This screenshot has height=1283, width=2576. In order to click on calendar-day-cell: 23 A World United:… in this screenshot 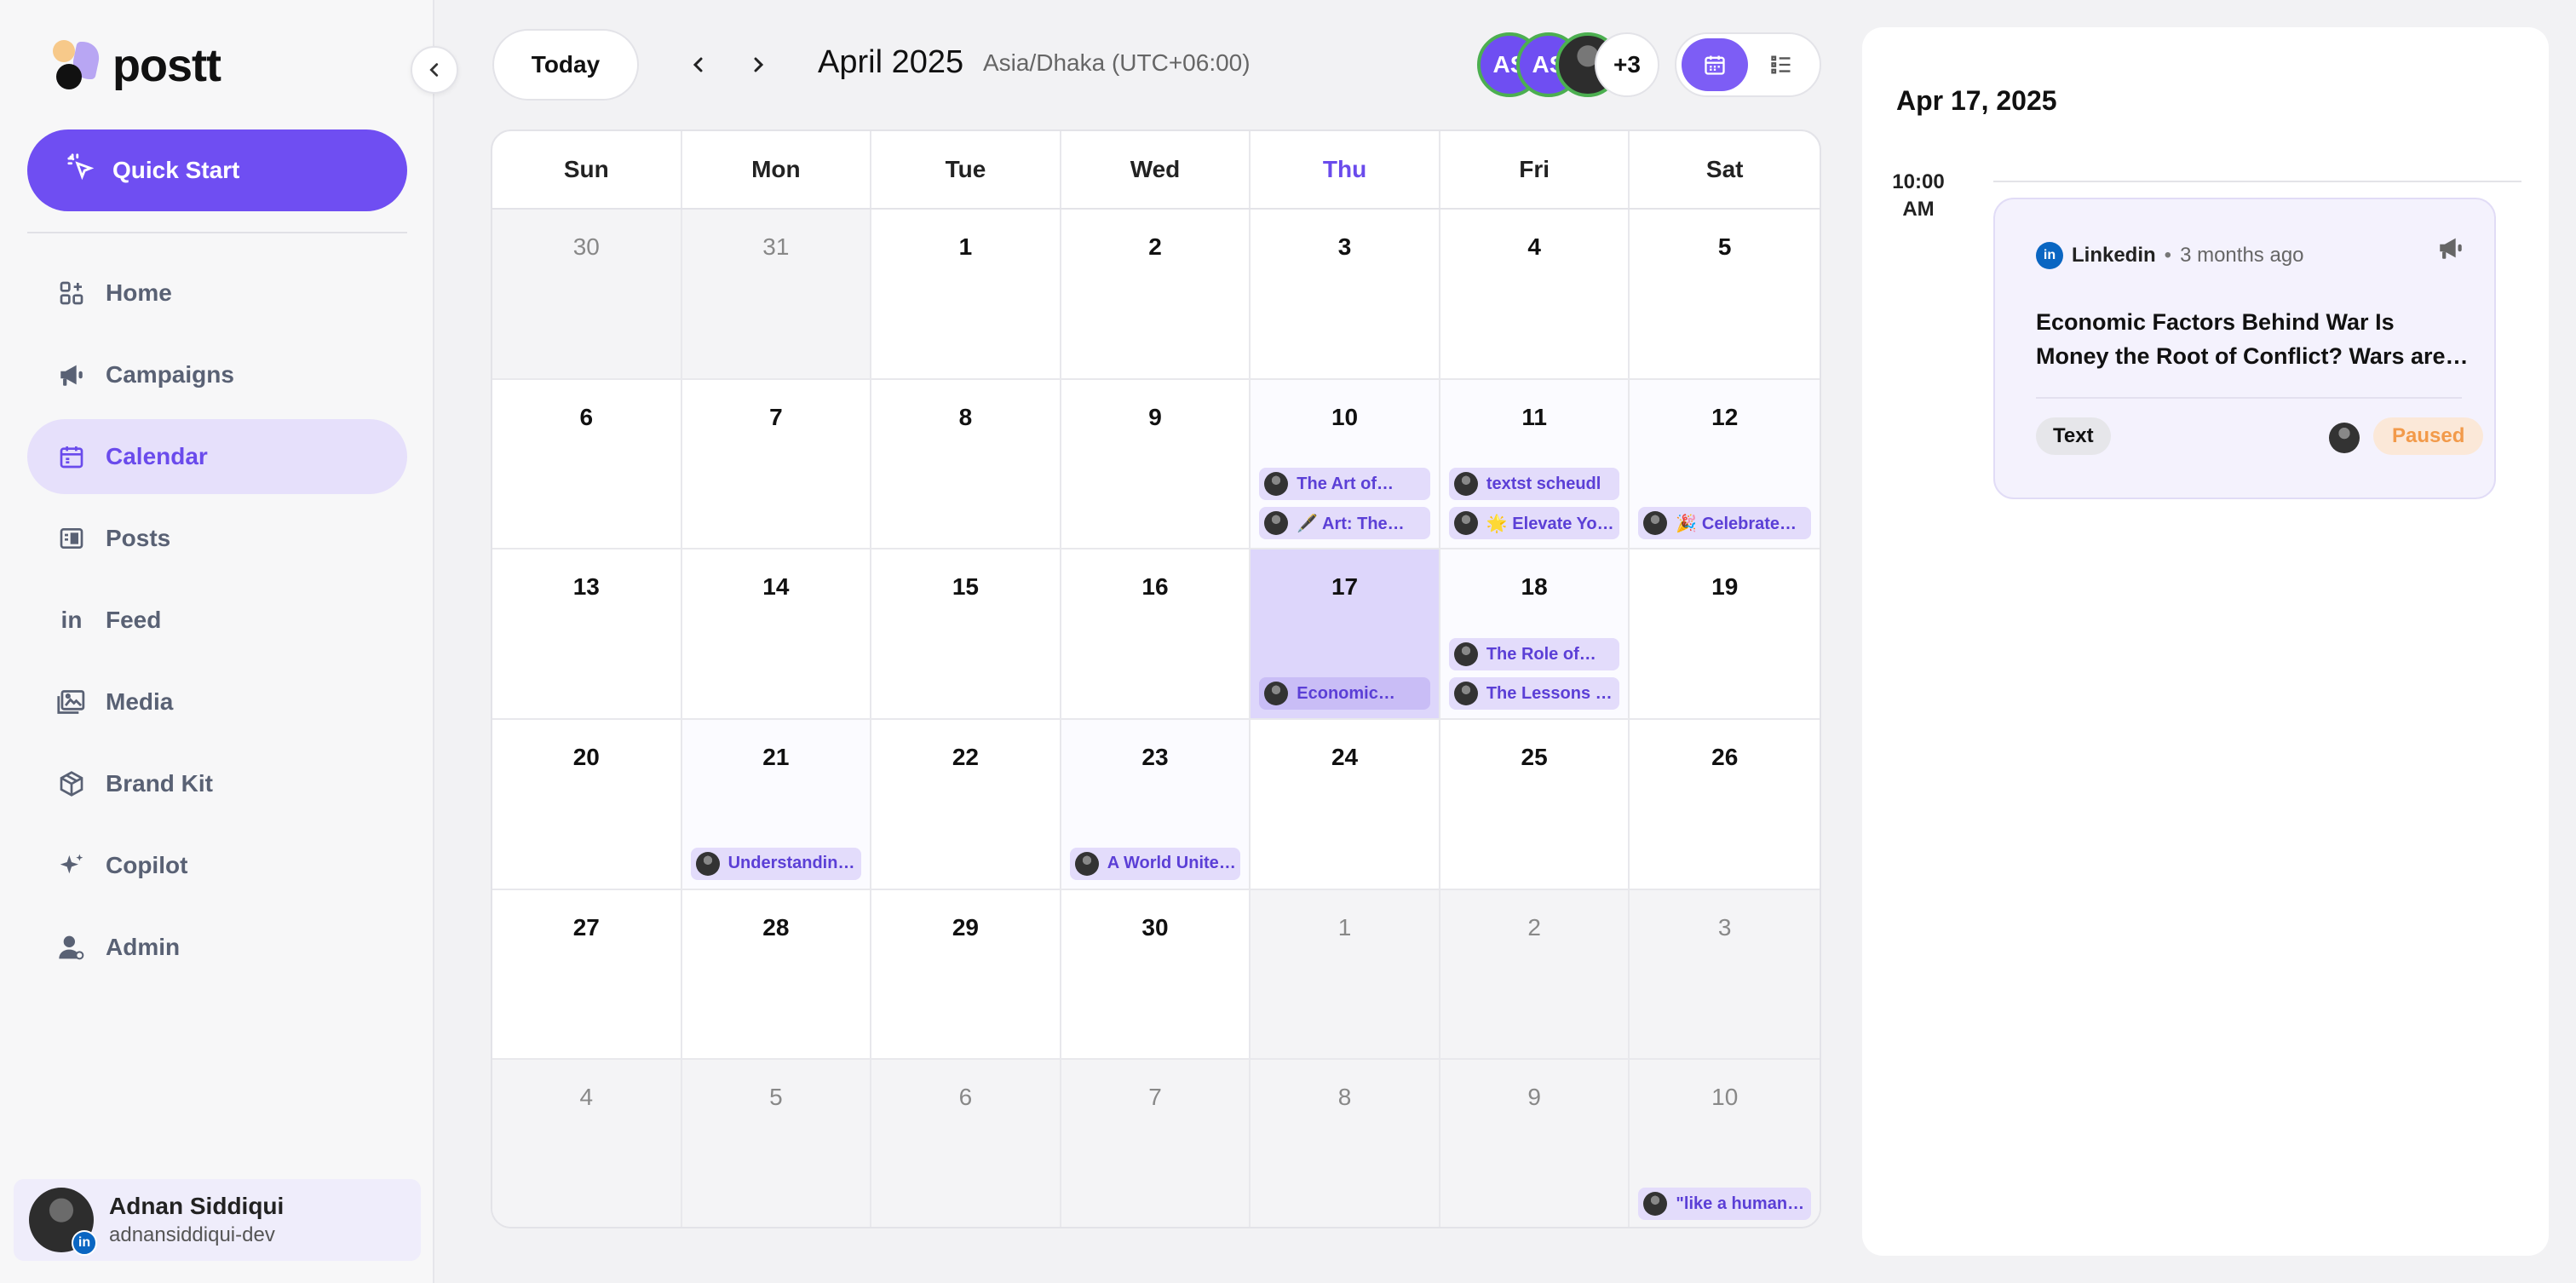, I will do `click(1156, 805)`.